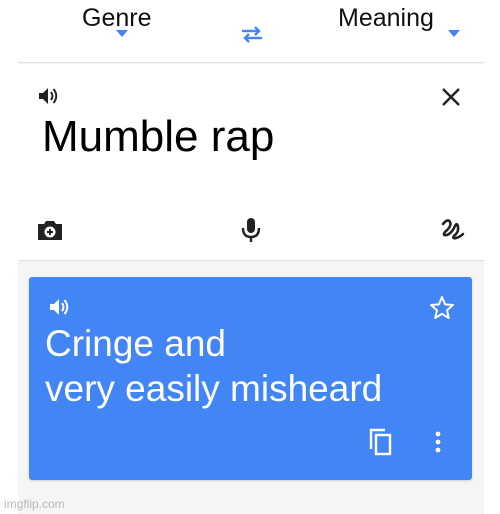 Image resolution: width=500 pixels, height=514 pixels. What do you see at coordinates (116, 18) in the screenshot?
I see `source-language-selector: Genre` at bounding box center [116, 18].